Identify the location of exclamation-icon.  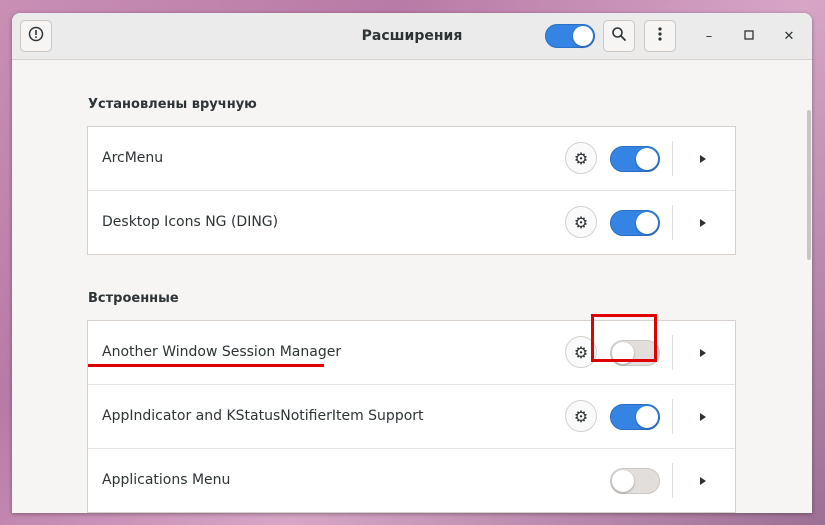
(36, 36).